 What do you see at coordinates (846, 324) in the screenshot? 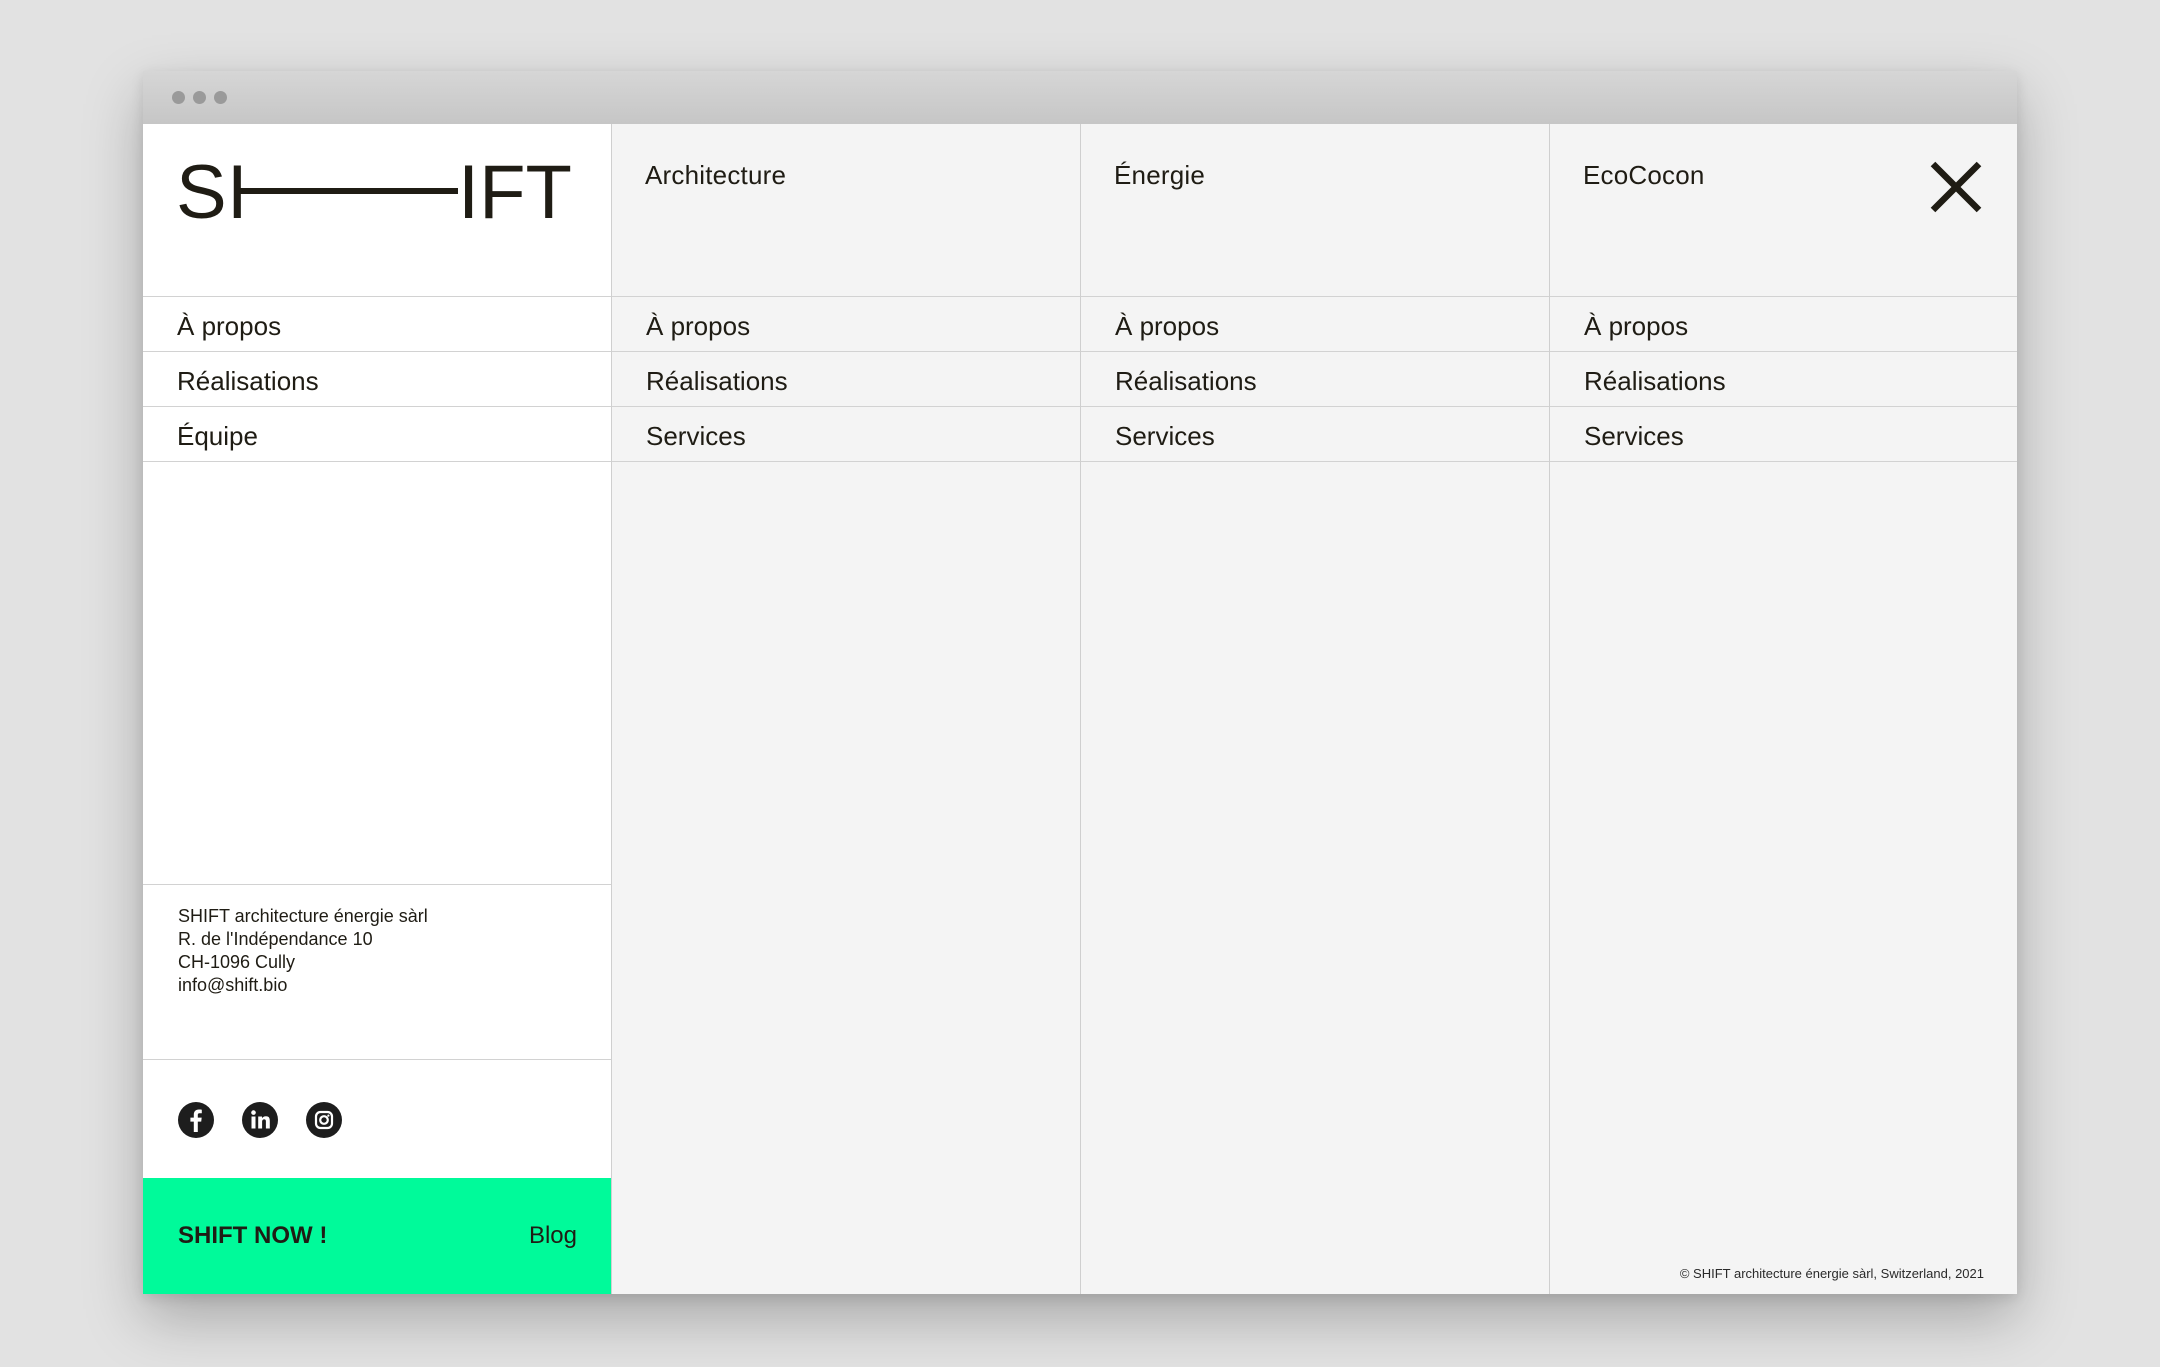
I see `architecture-item-a-propos: À propos` at bounding box center [846, 324].